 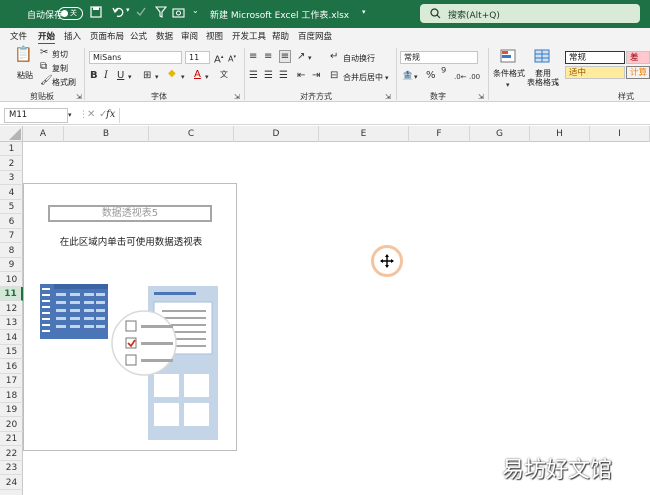 What do you see at coordinates (595, 72) in the screenshot?
I see `style-neutral: 适中` at bounding box center [595, 72].